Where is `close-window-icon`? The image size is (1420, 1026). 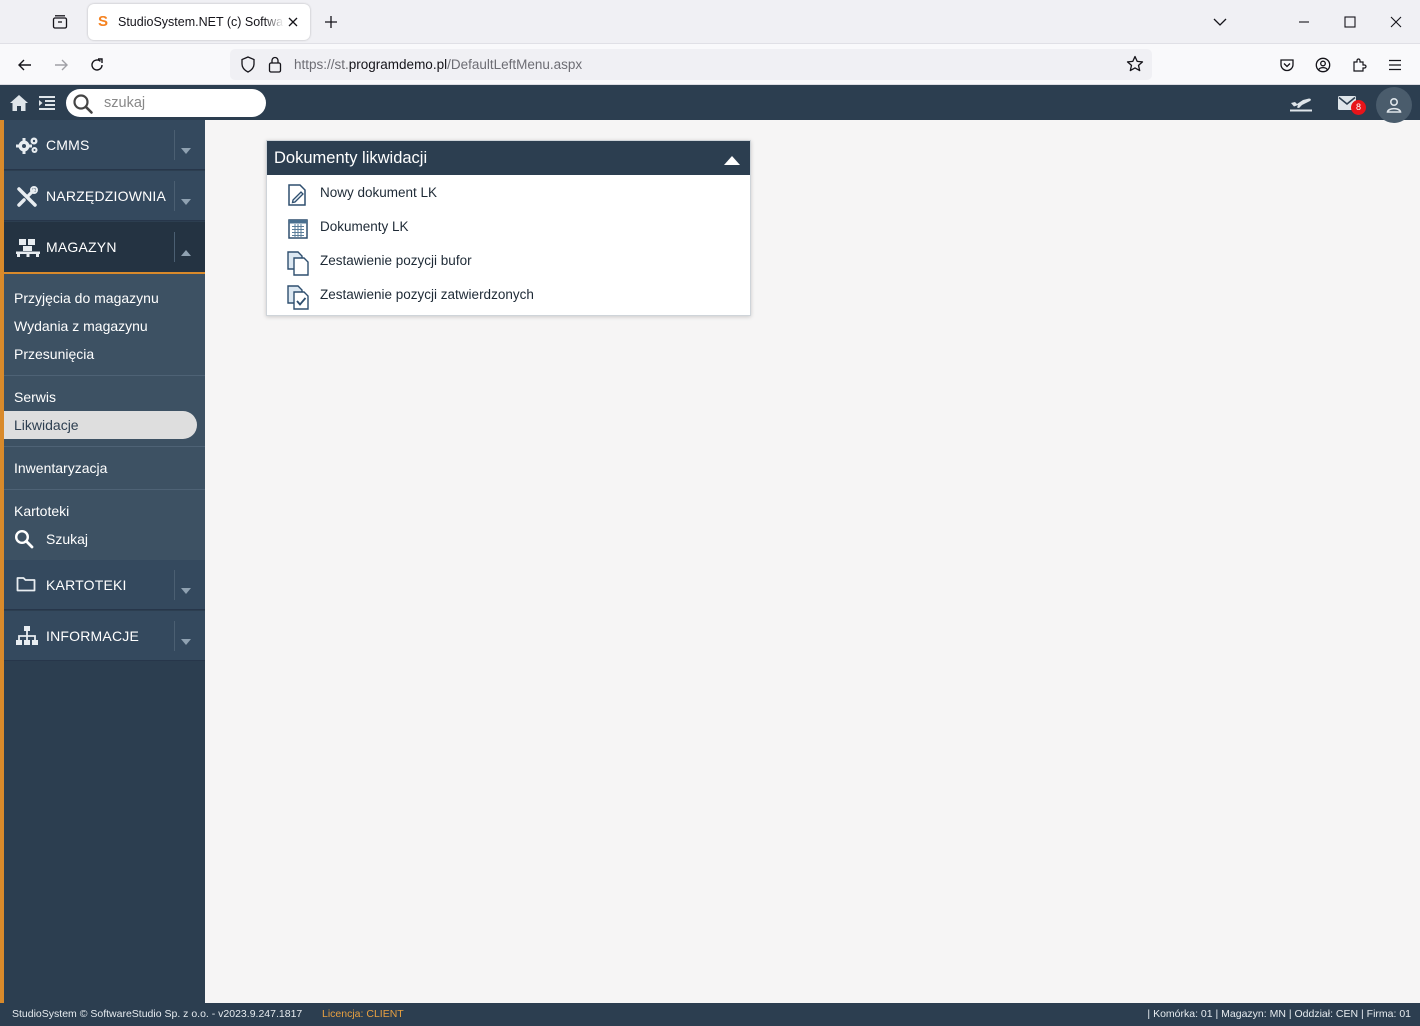
close-window-icon is located at coordinates (1396, 22).